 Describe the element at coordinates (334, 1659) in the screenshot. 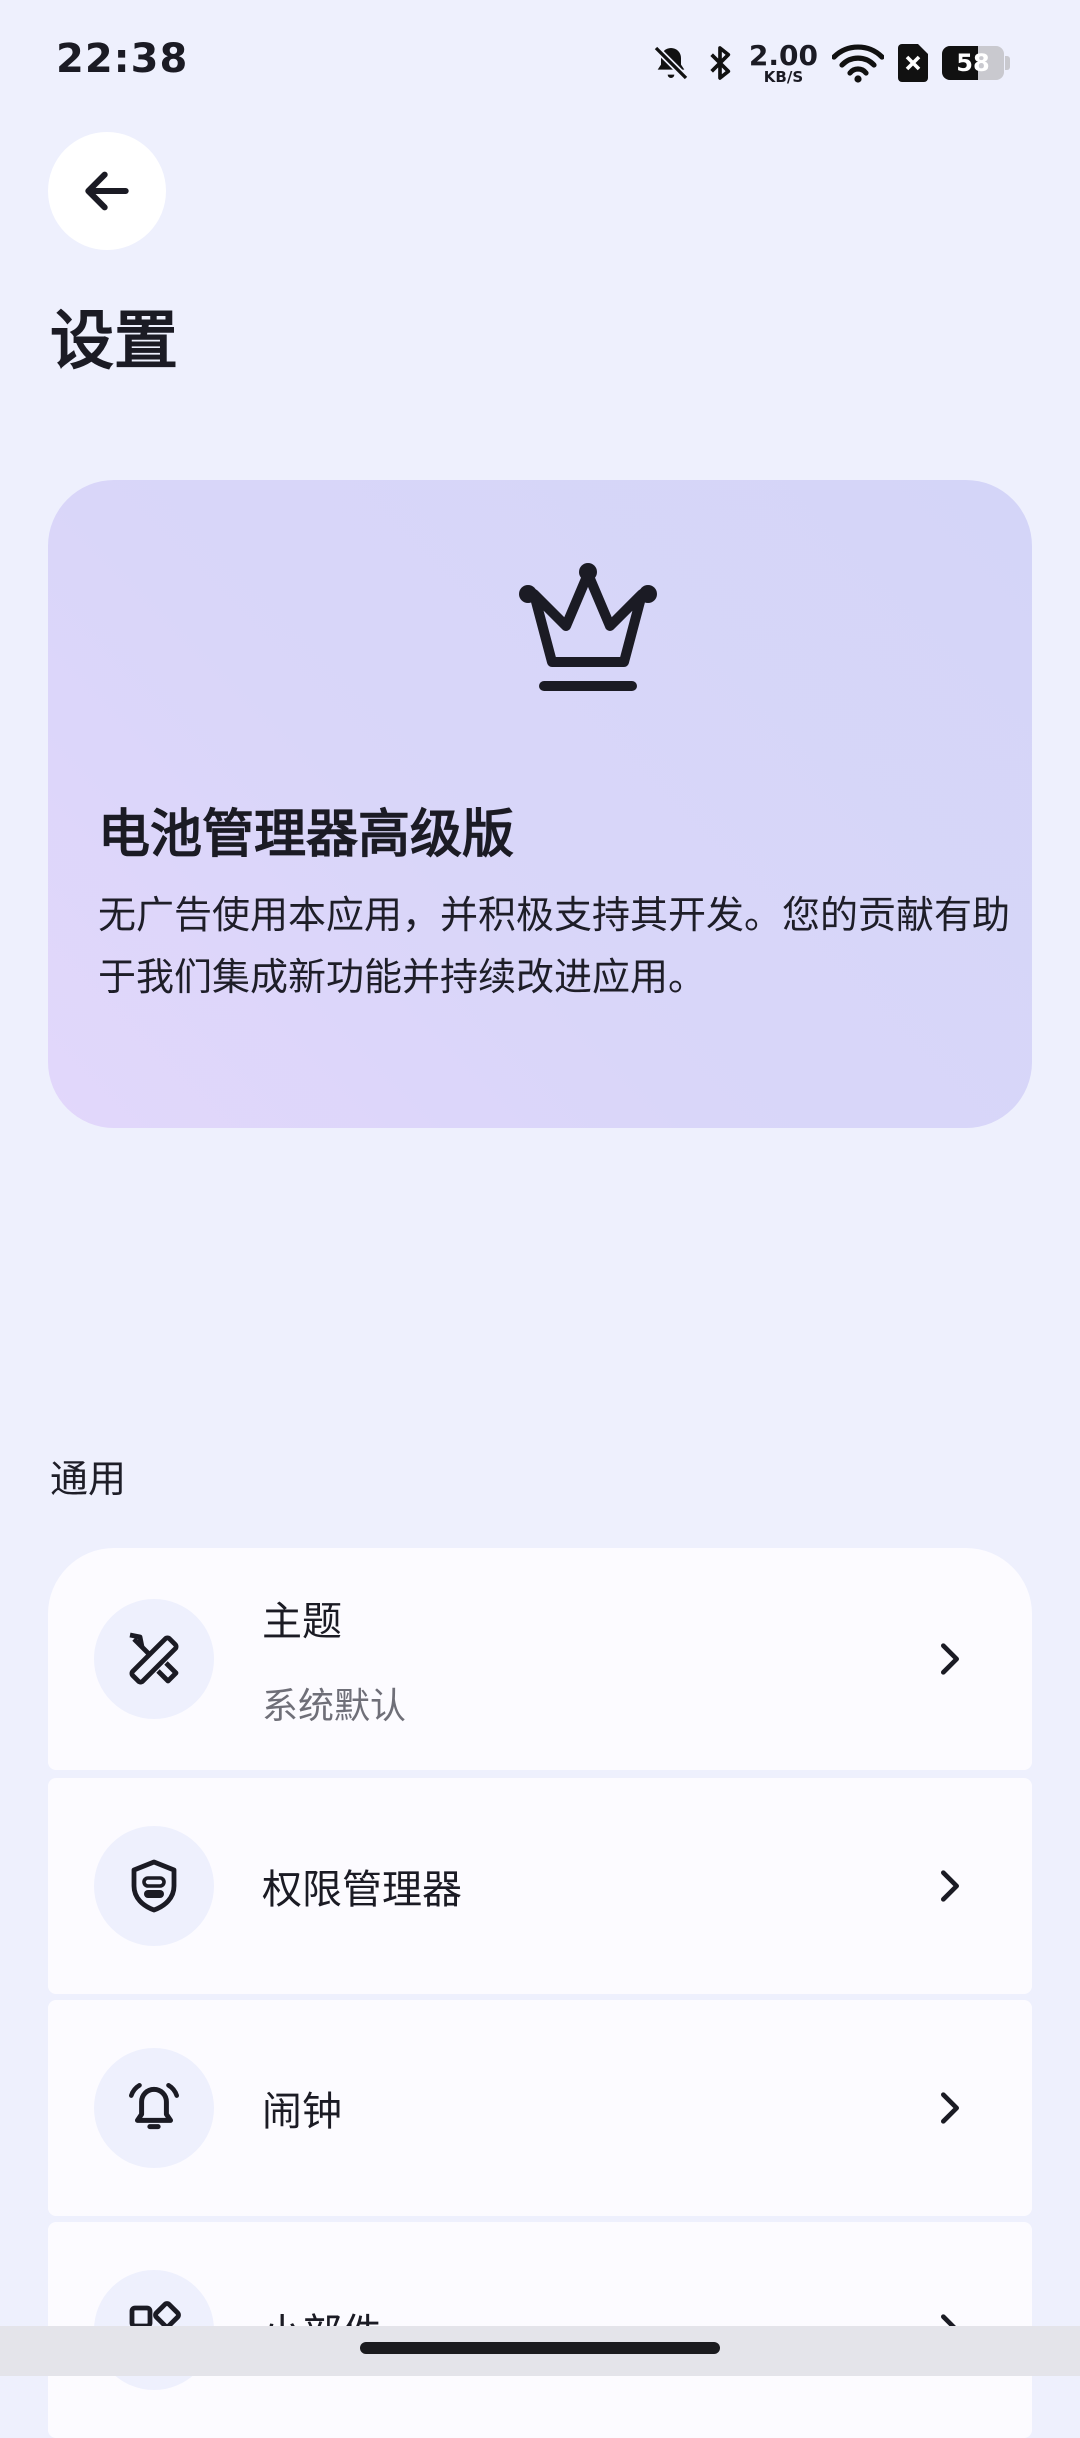

I see `theme-text: 主题 系统默认` at that location.